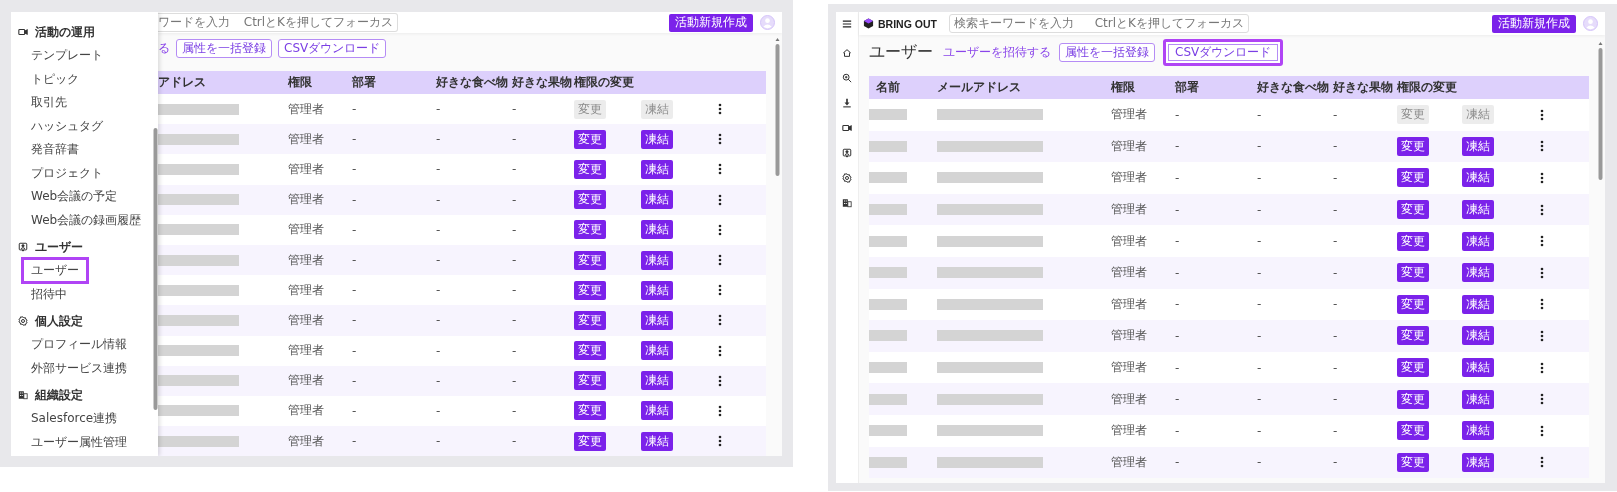 This screenshot has width=1617, height=492. What do you see at coordinates (55, 271) in the screenshot?
I see `sidebar-item: ユーザー` at bounding box center [55, 271].